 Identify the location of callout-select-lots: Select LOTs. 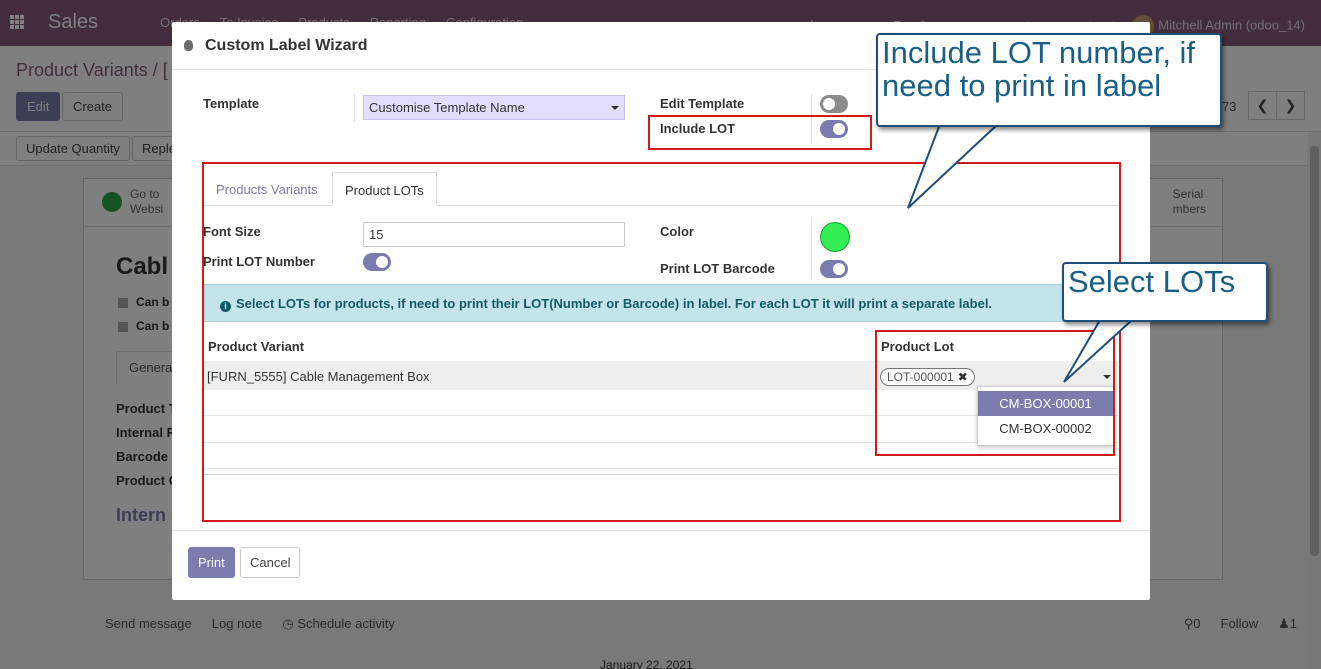
(1165, 292).